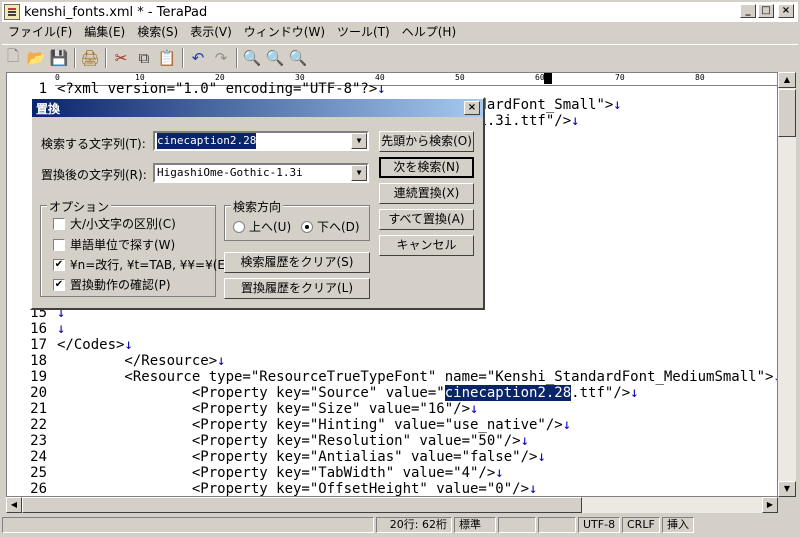 The image size is (800, 537). Describe the element at coordinates (297, 288) in the screenshot. I see `clear-replace-history-button: 置換履歴をクリア(L)` at that location.